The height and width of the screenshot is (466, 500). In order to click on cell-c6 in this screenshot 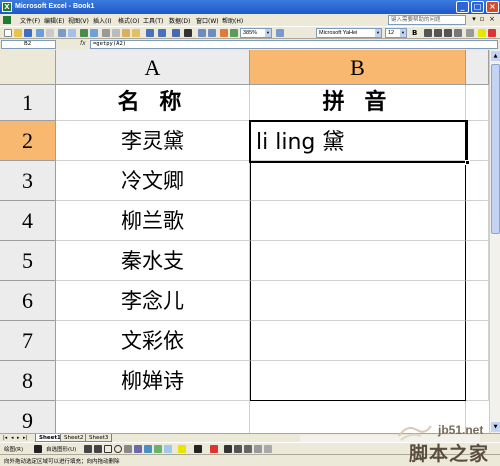, I will do `click(477, 301)`.